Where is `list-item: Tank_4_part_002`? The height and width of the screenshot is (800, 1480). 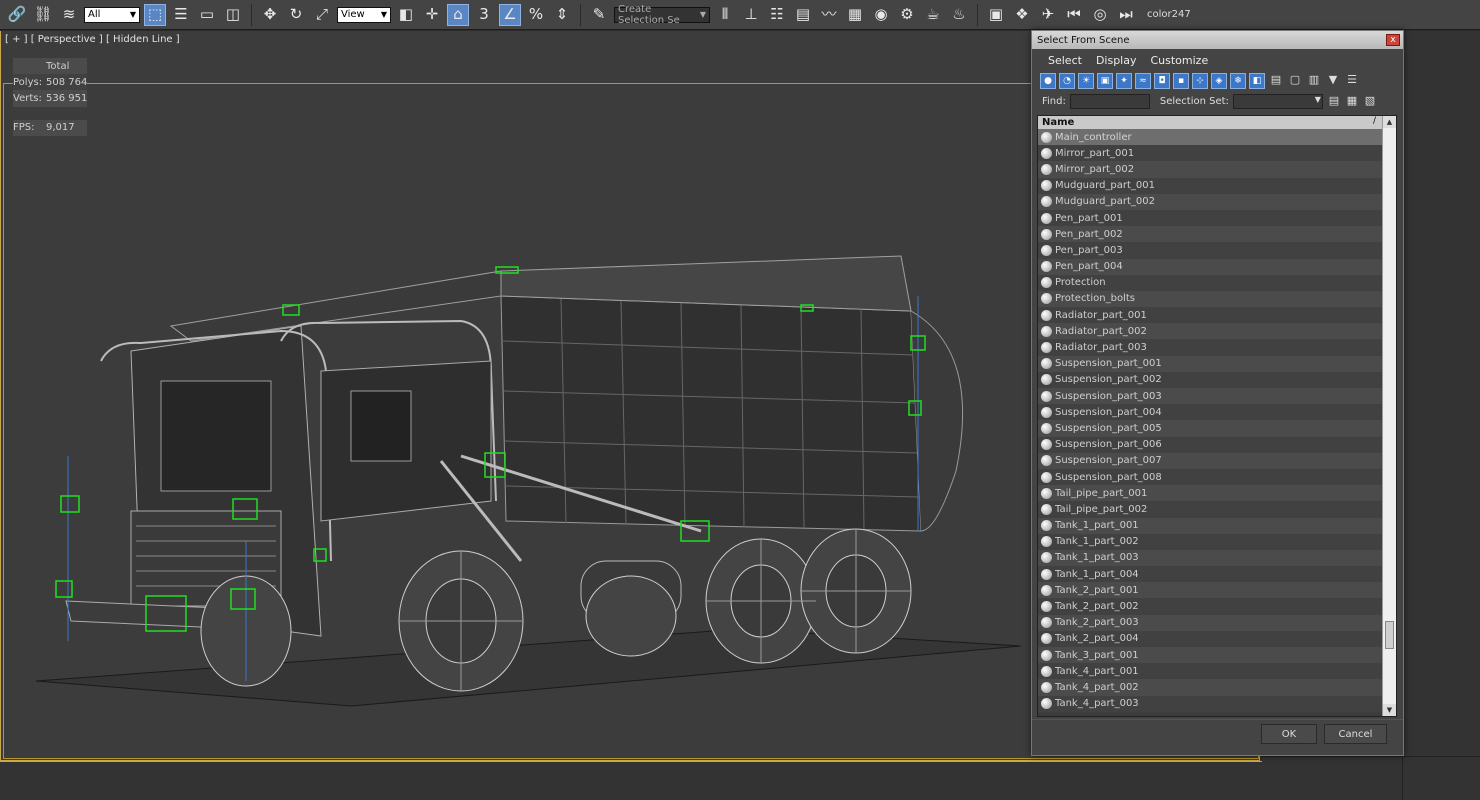
list-item: Tank_4_part_002 is located at coordinates (1210, 687).